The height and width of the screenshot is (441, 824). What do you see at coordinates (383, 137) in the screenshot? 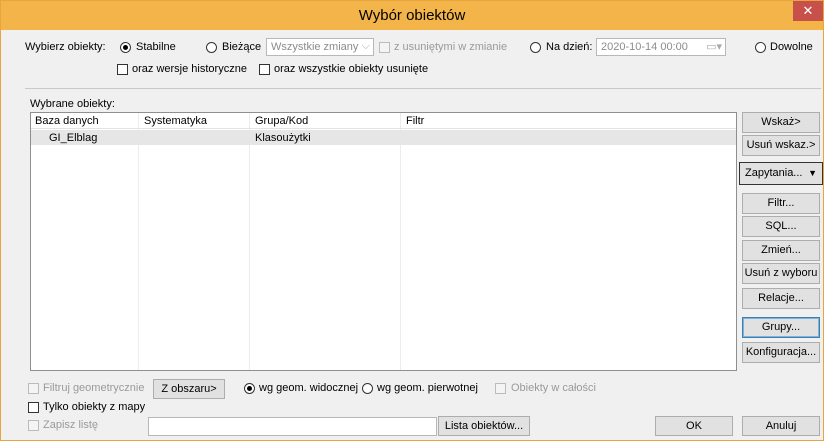
I see `table-row: GI_Elblag Klasoużytki` at bounding box center [383, 137].